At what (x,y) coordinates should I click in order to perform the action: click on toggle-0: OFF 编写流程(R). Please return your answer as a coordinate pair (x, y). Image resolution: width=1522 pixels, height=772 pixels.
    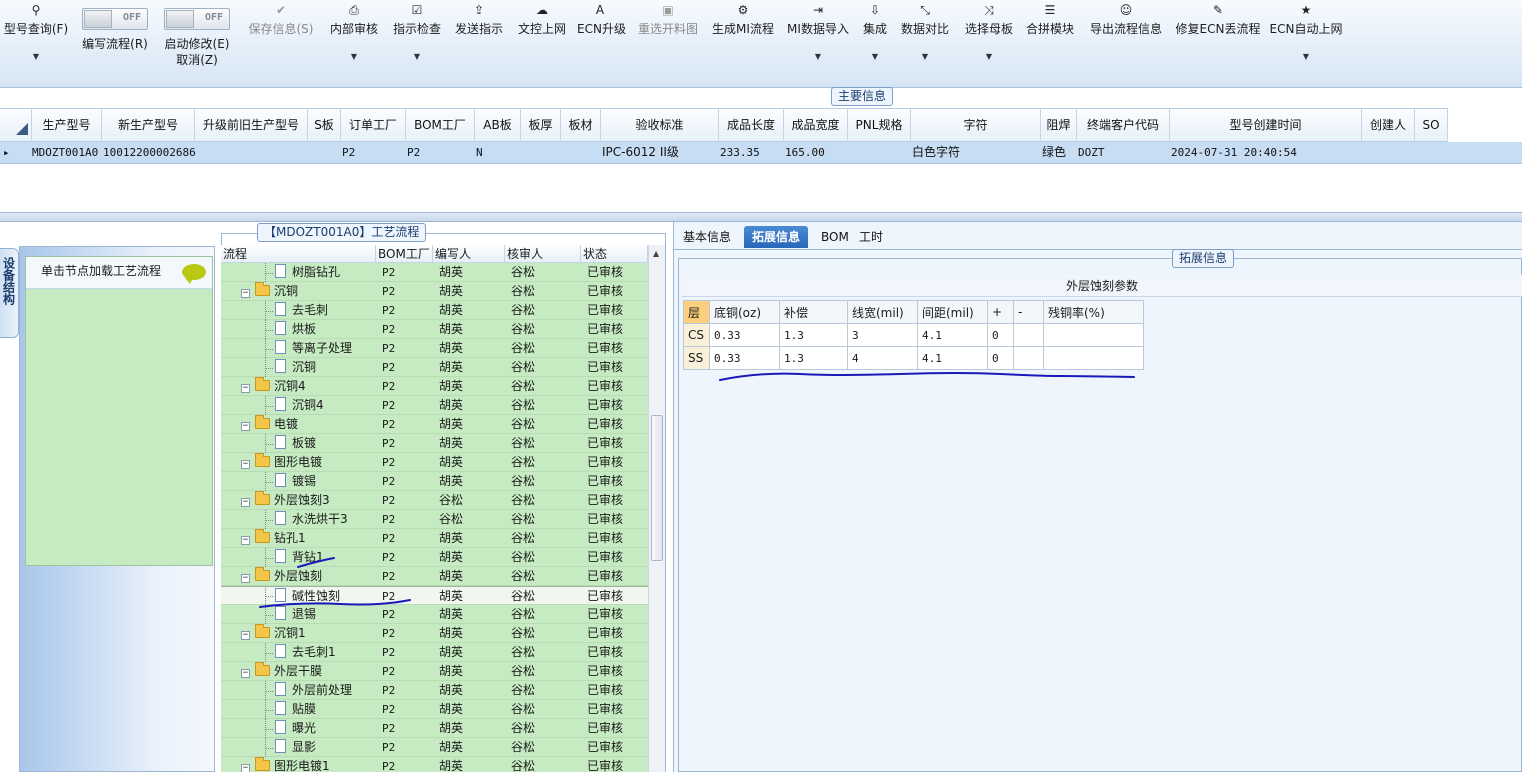
    Looking at the image, I should click on (115, 30).